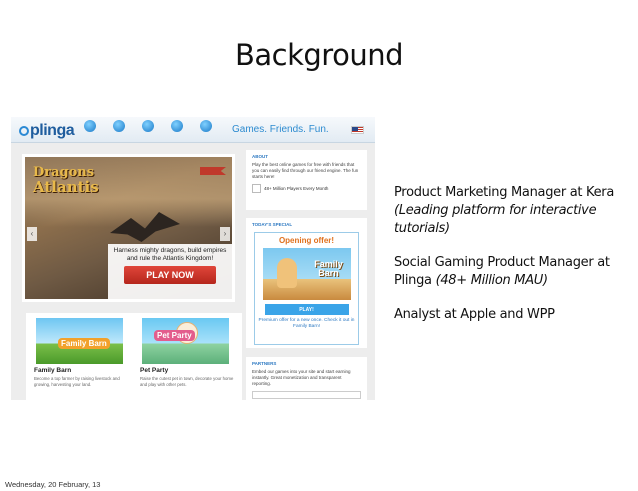 The width and height of the screenshot is (638, 491). I want to click on players-text: 48+ Million Players Every Month, so click(296, 188).